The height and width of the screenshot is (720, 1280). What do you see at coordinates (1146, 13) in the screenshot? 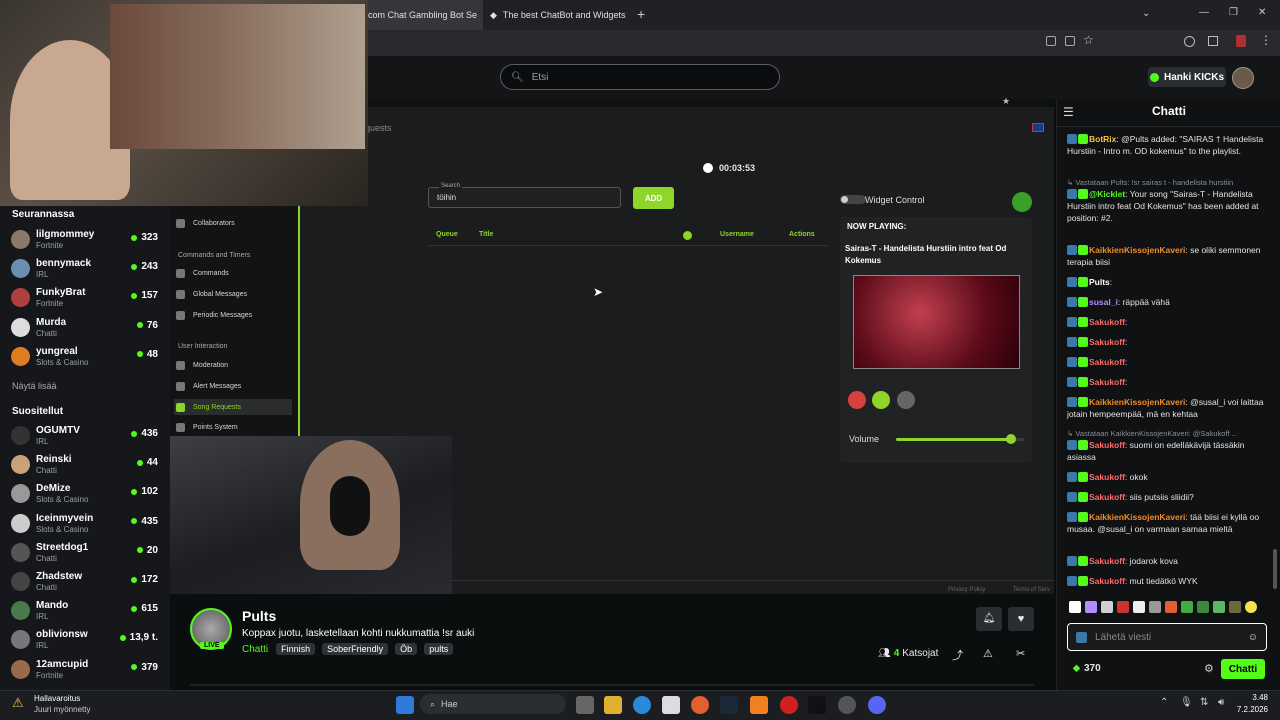
I see `tab-search-icon: ⌄` at bounding box center [1146, 13].